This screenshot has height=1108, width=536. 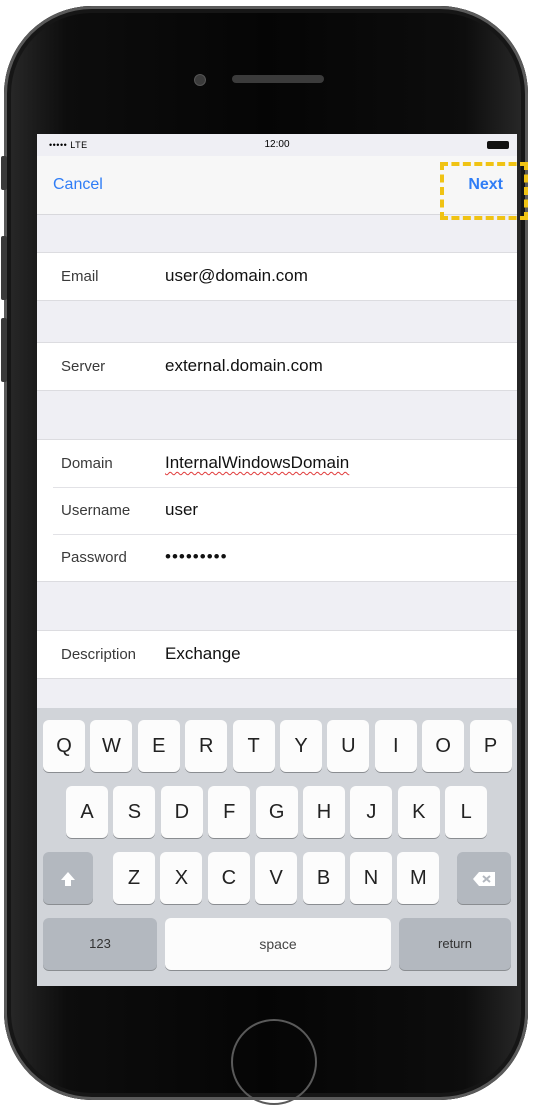 I want to click on description-group: Description Exchange, so click(x=277, y=654).